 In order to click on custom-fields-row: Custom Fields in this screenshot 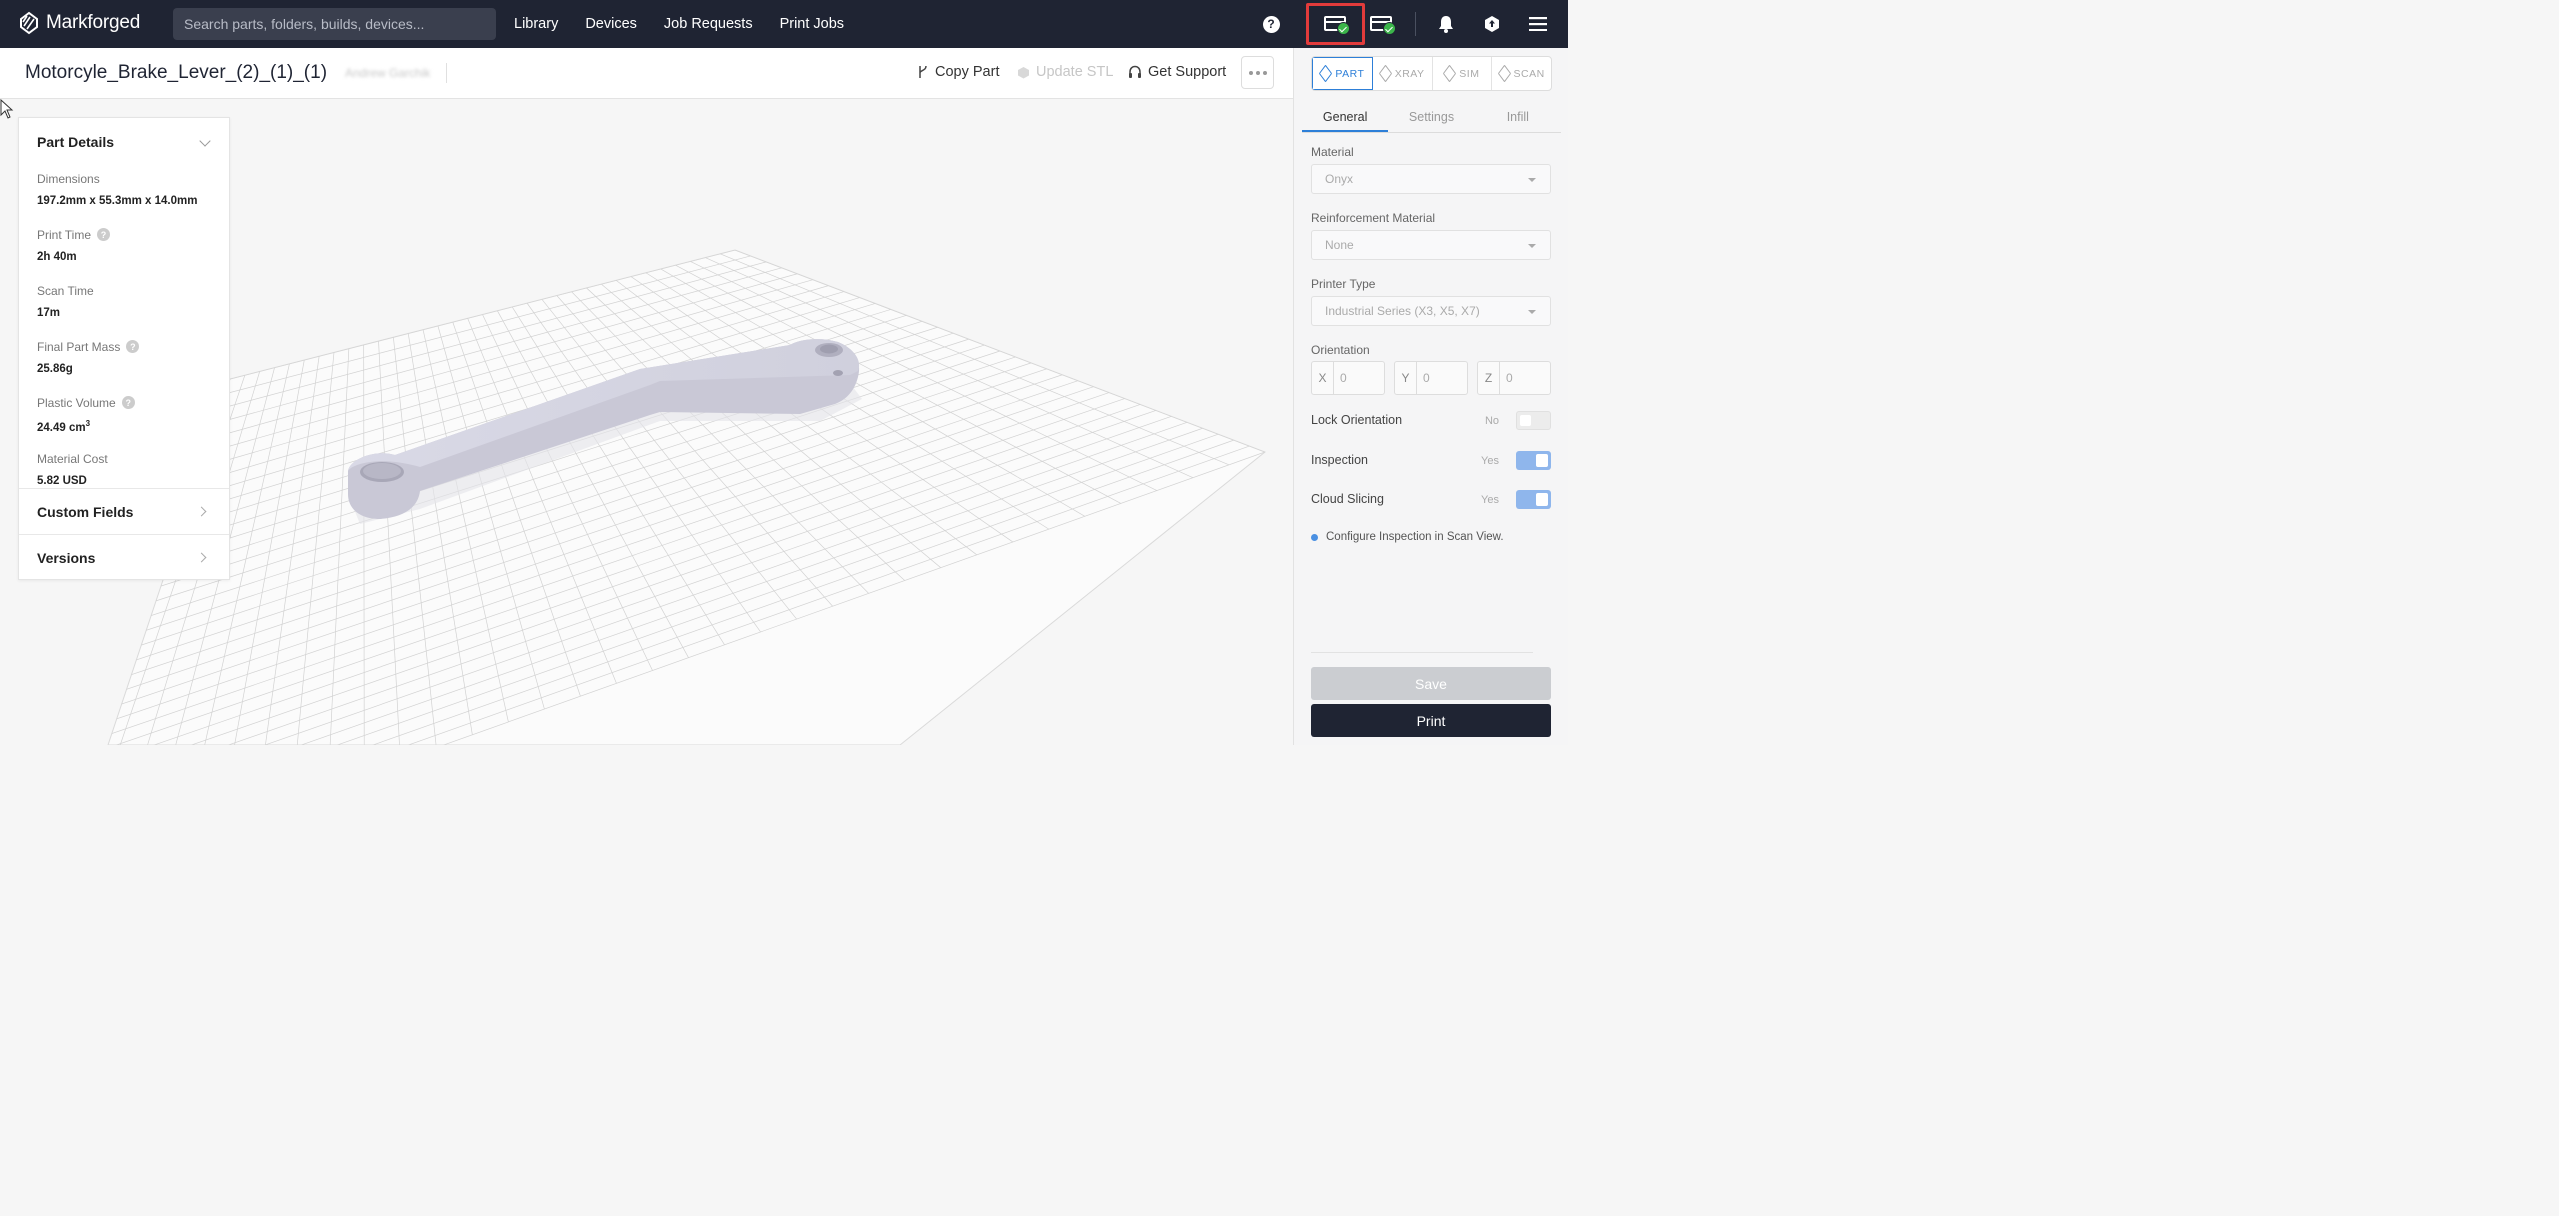, I will do `click(124, 511)`.